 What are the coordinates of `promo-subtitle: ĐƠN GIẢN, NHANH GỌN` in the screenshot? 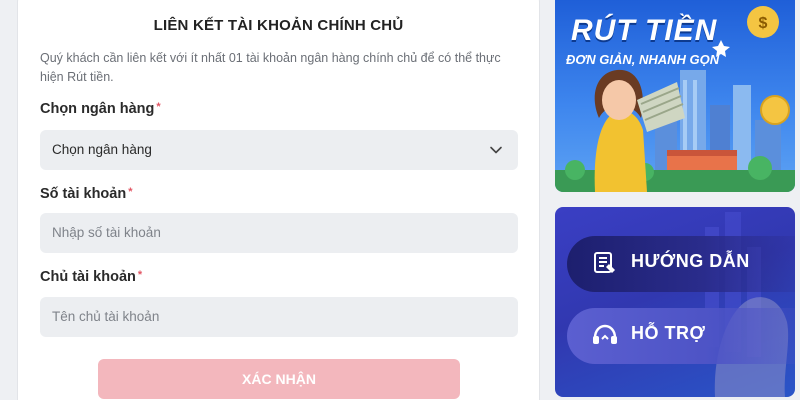 It's located at (643, 59).